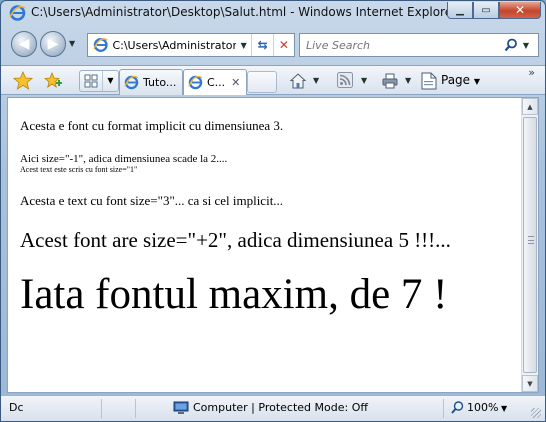  I want to click on stop-button: ✕, so click(283, 45).